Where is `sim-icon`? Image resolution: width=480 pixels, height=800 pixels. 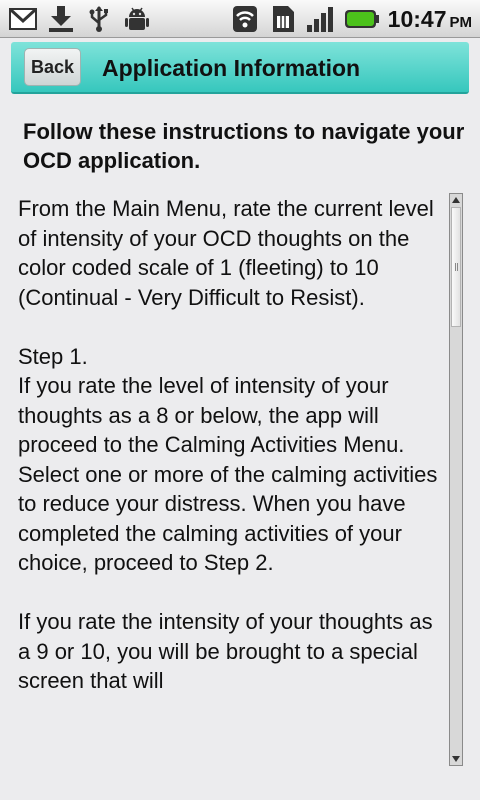 sim-icon is located at coordinates (283, 19).